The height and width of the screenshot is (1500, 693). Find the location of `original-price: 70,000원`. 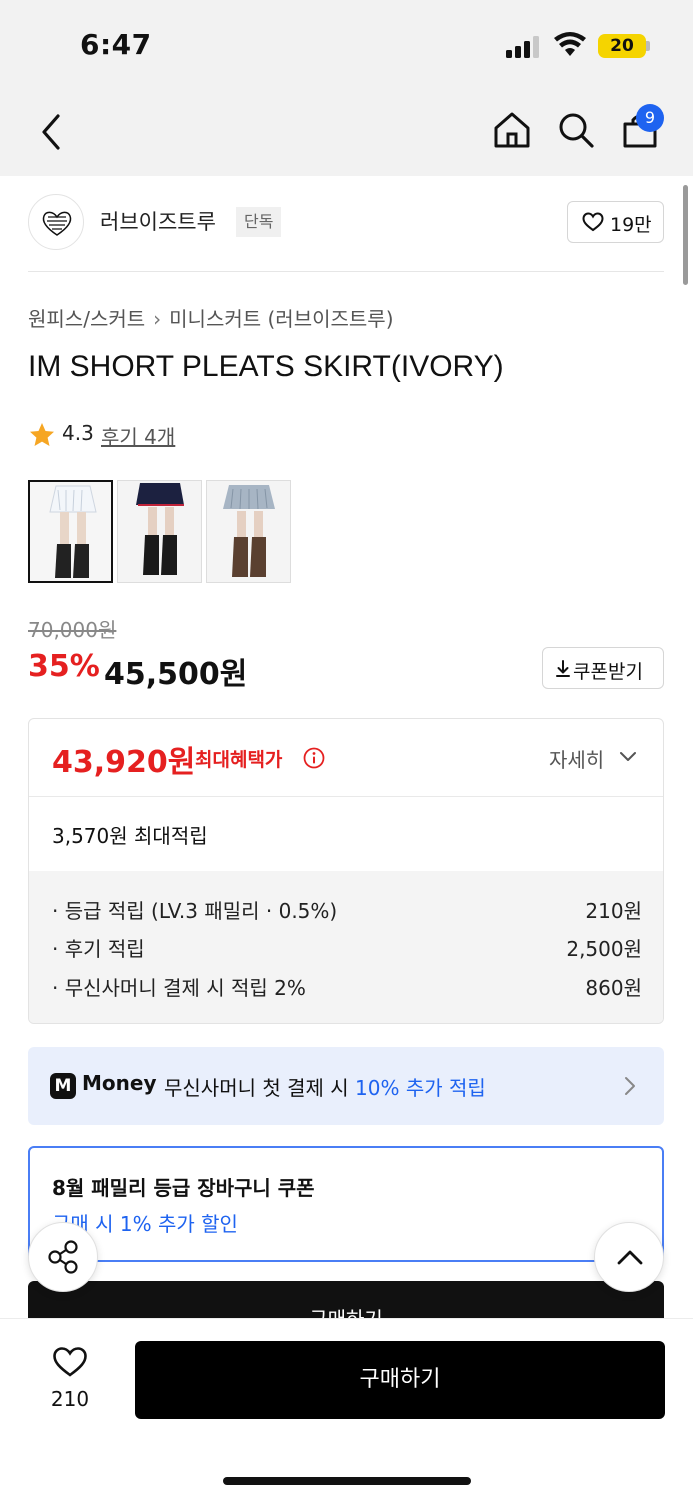

original-price: 70,000원 is located at coordinates (72, 630).